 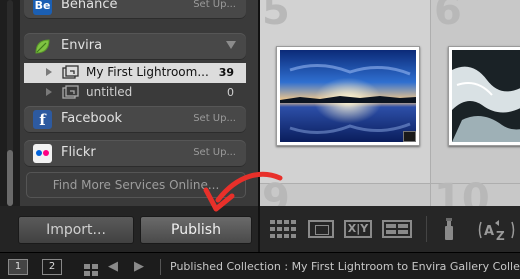 What do you see at coordinates (276, 17) in the screenshot?
I see `cell-index: 5` at bounding box center [276, 17].